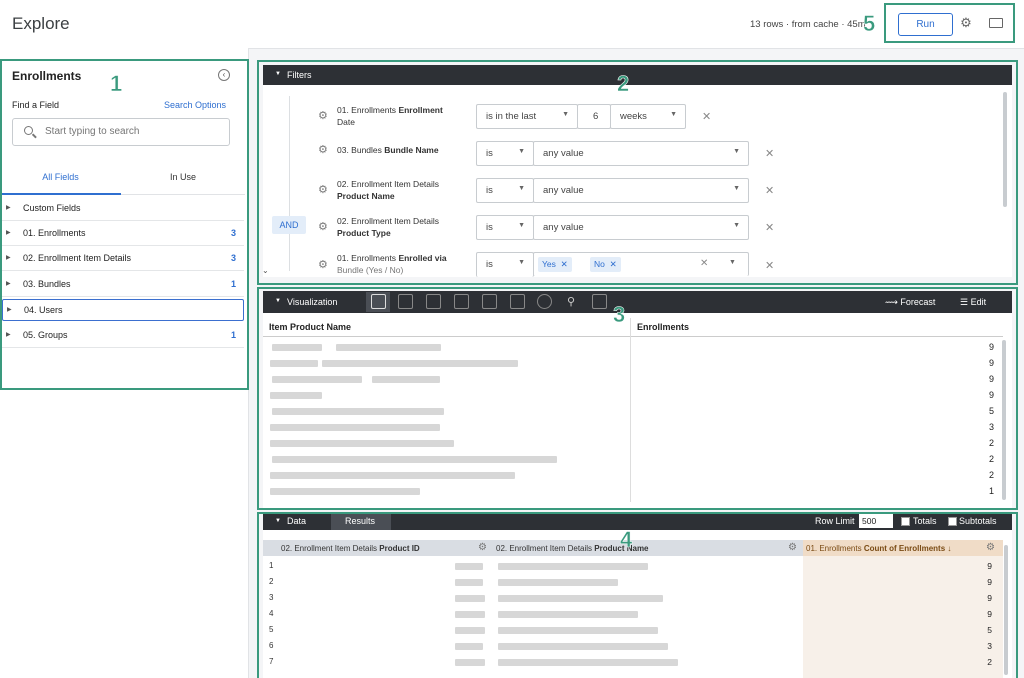  I want to click on chevron-down-icon: ⌄, so click(265, 270).